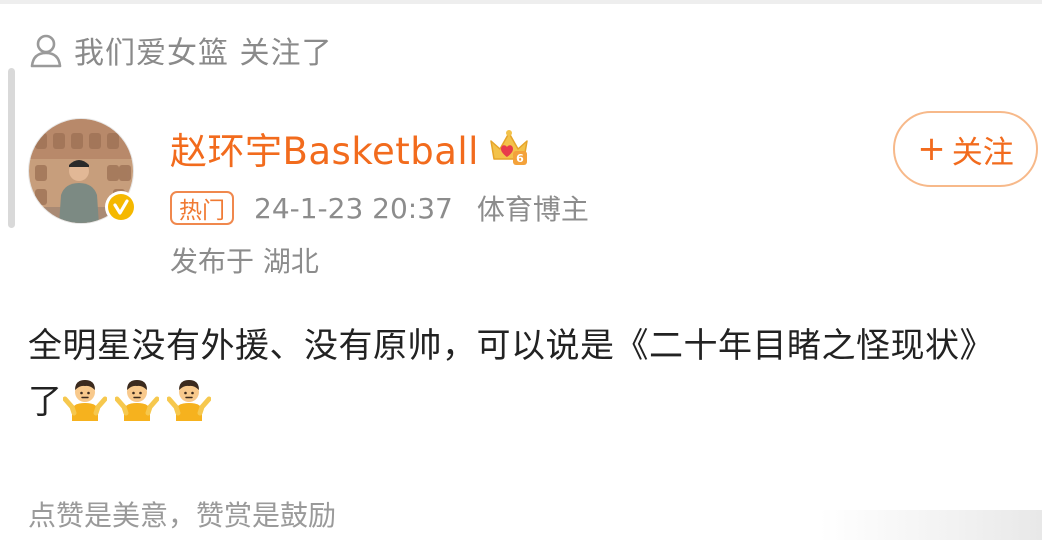 This screenshot has width=1042, height=555. What do you see at coordinates (982, 152) in the screenshot?
I see `follow-button-label: 关注` at bounding box center [982, 152].